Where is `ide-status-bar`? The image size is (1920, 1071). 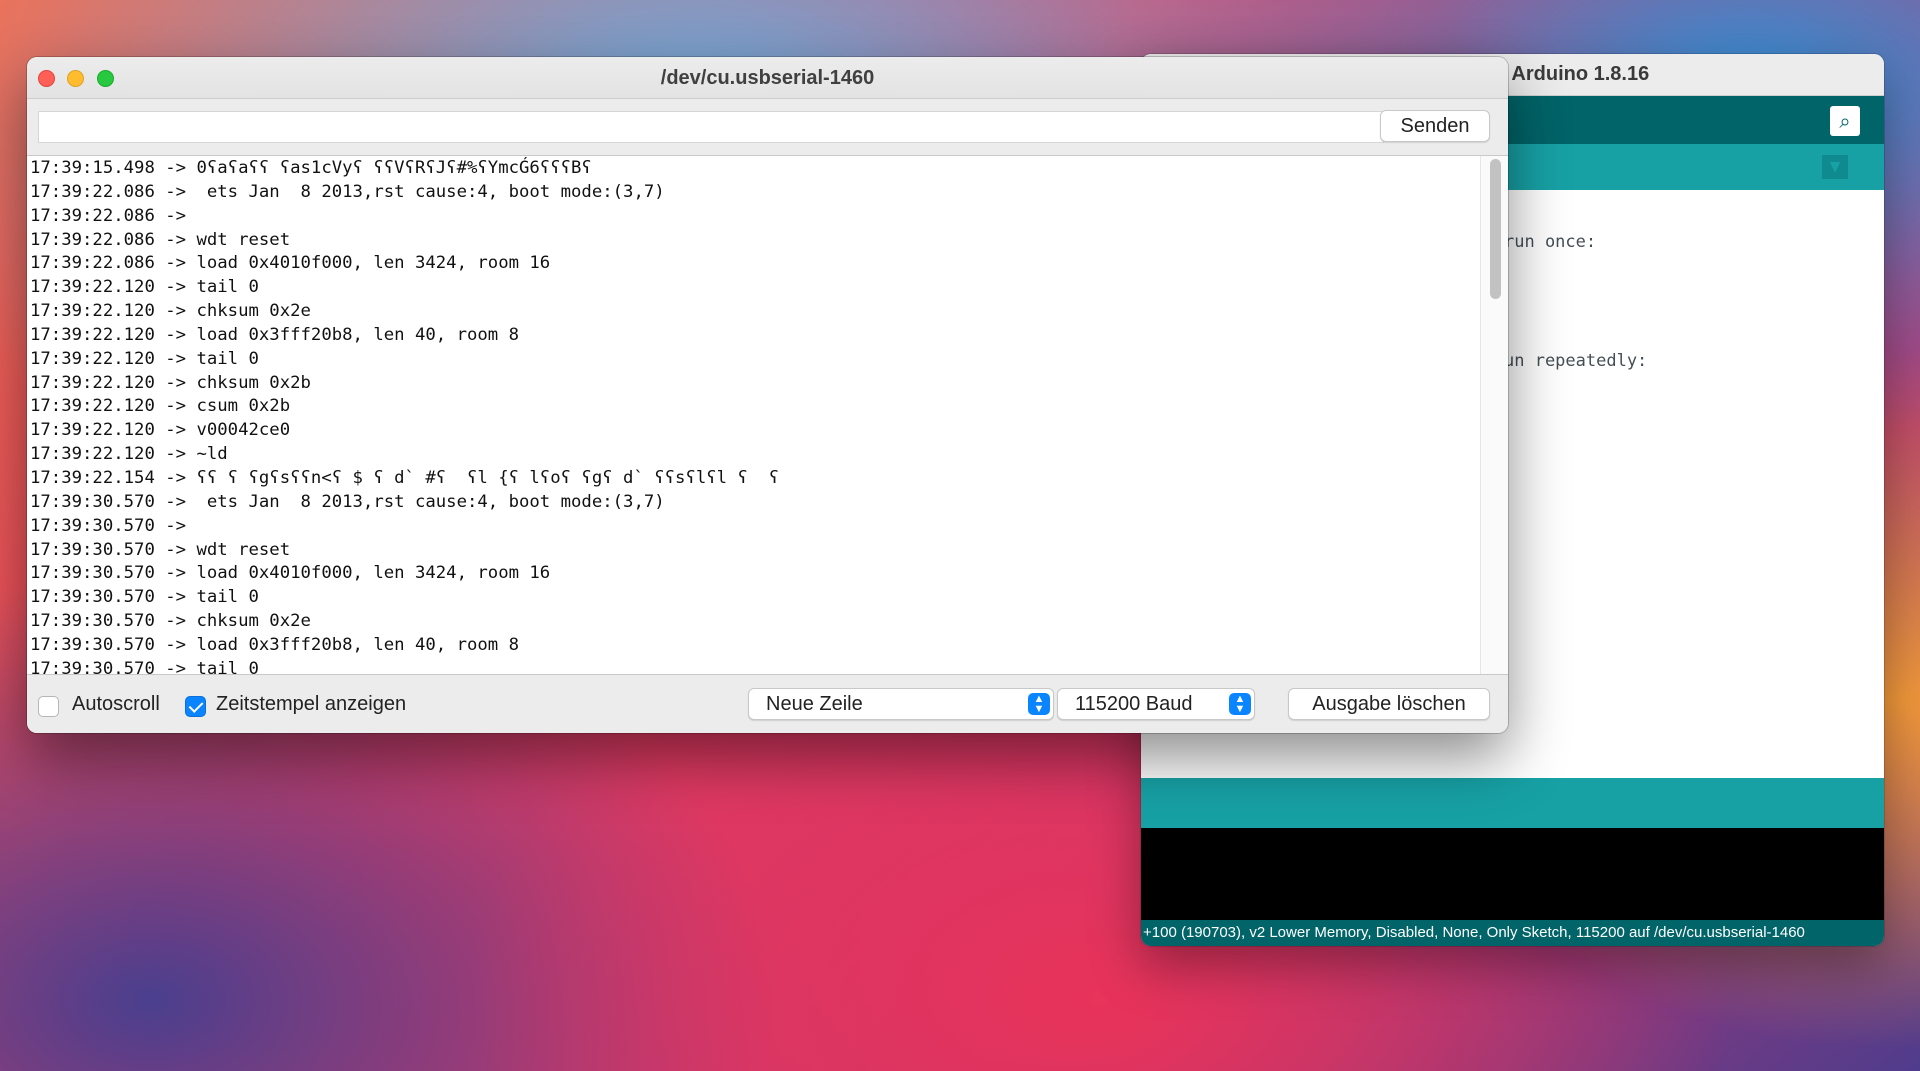 ide-status-bar is located at coordinates (1512, 803).